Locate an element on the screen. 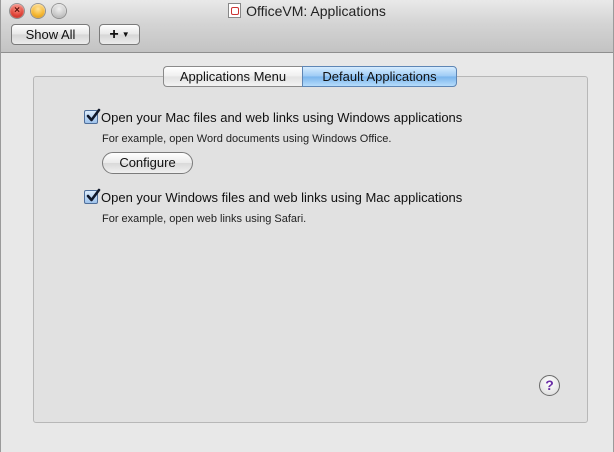 The width and height of the screenshot is (614, 452). tab-default-applications: Default Applications is located at coordinates (379, 76).